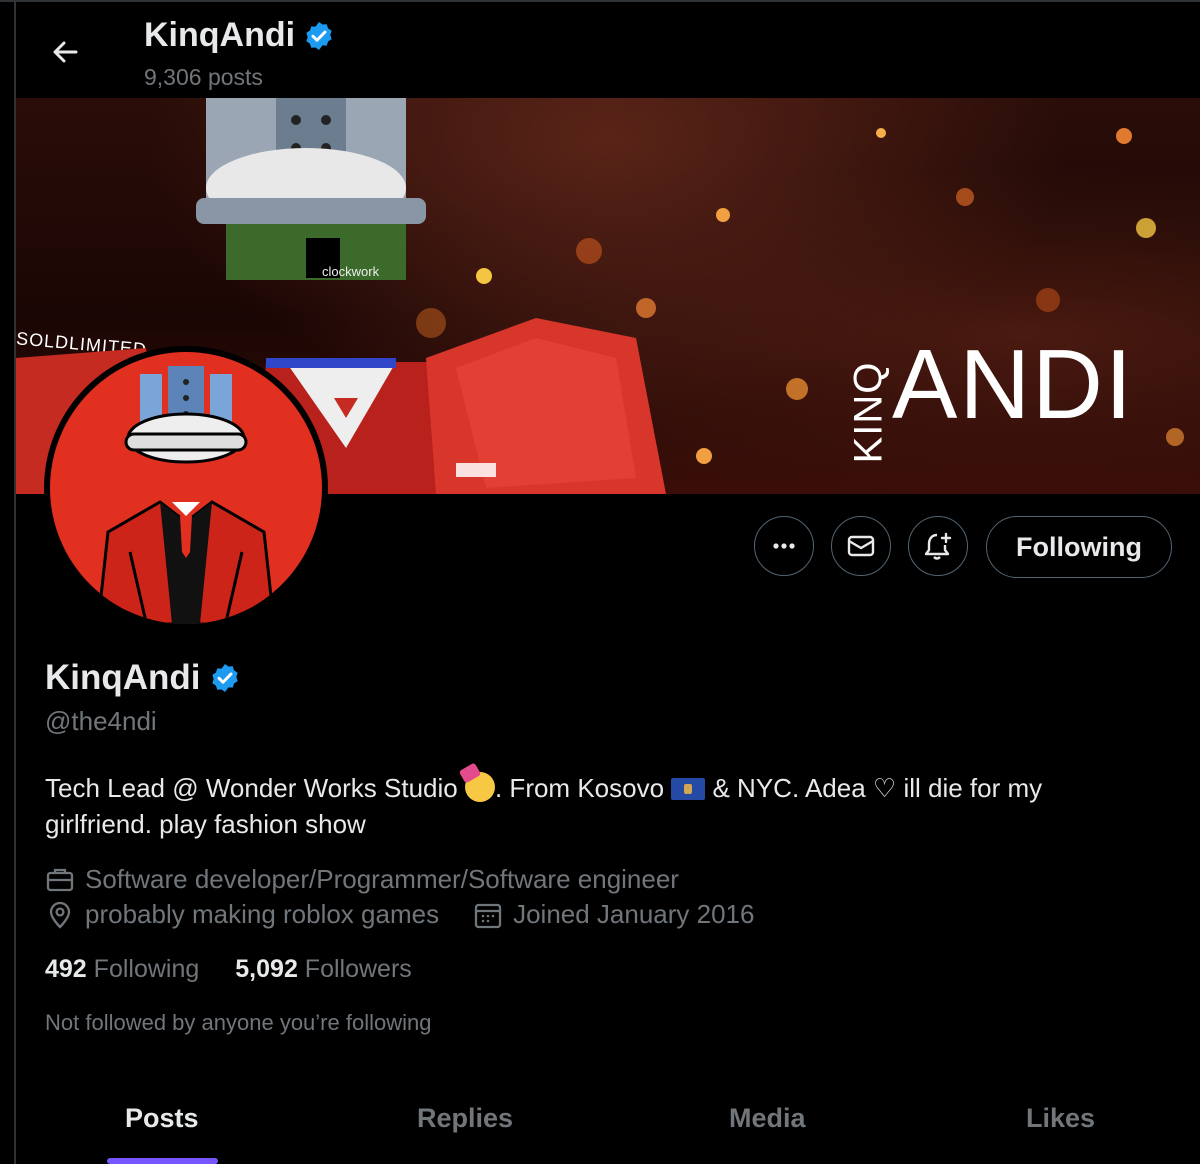 This screenshot has width=1200, height=1164. I want to click on profile-avatar, so click(186, 488).